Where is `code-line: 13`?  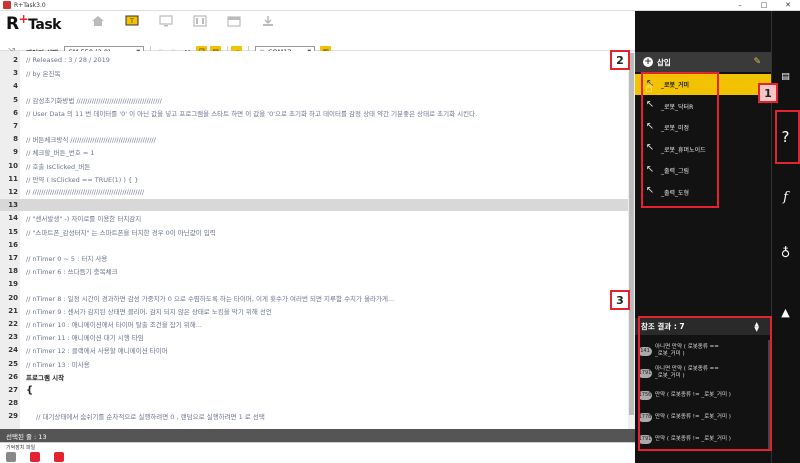
code-line: 13 is located at coordinates (314, 205).